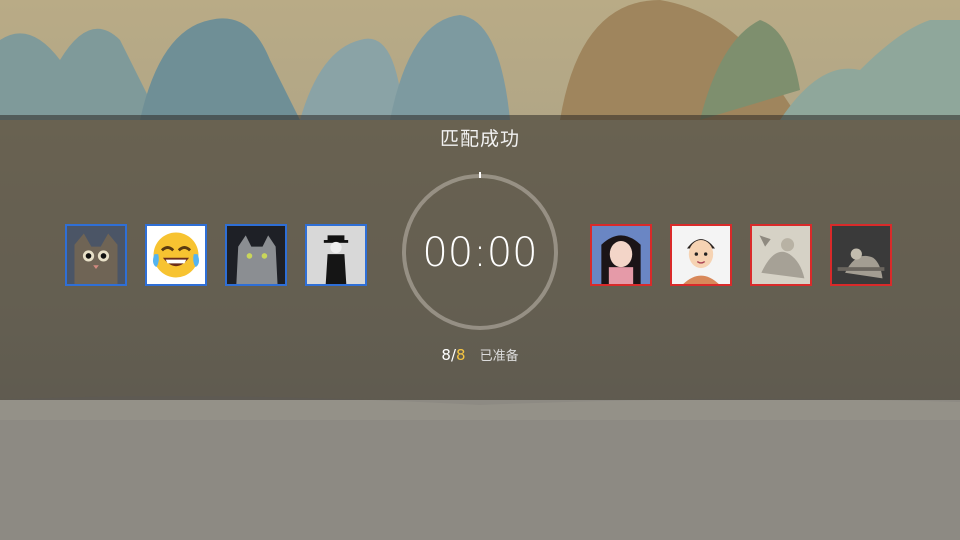 This screenshot has width=960, height=540. I want to click on match-title: 匹配成功, so click(479, 139).